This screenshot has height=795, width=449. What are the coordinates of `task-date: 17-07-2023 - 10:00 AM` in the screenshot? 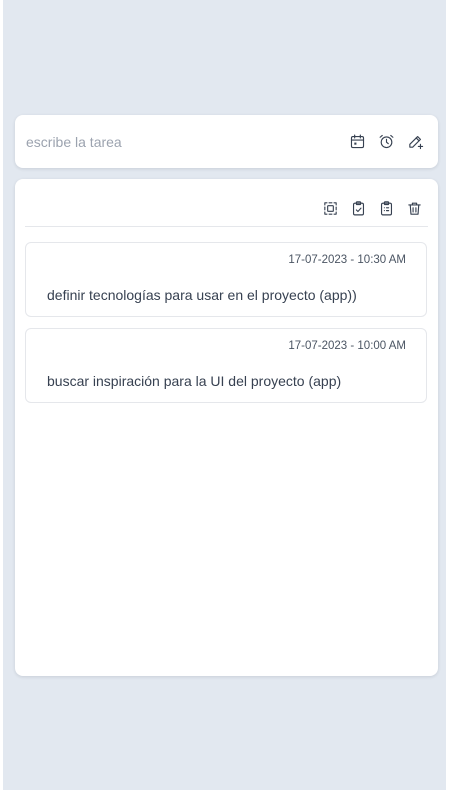 It's located at (347, 346).